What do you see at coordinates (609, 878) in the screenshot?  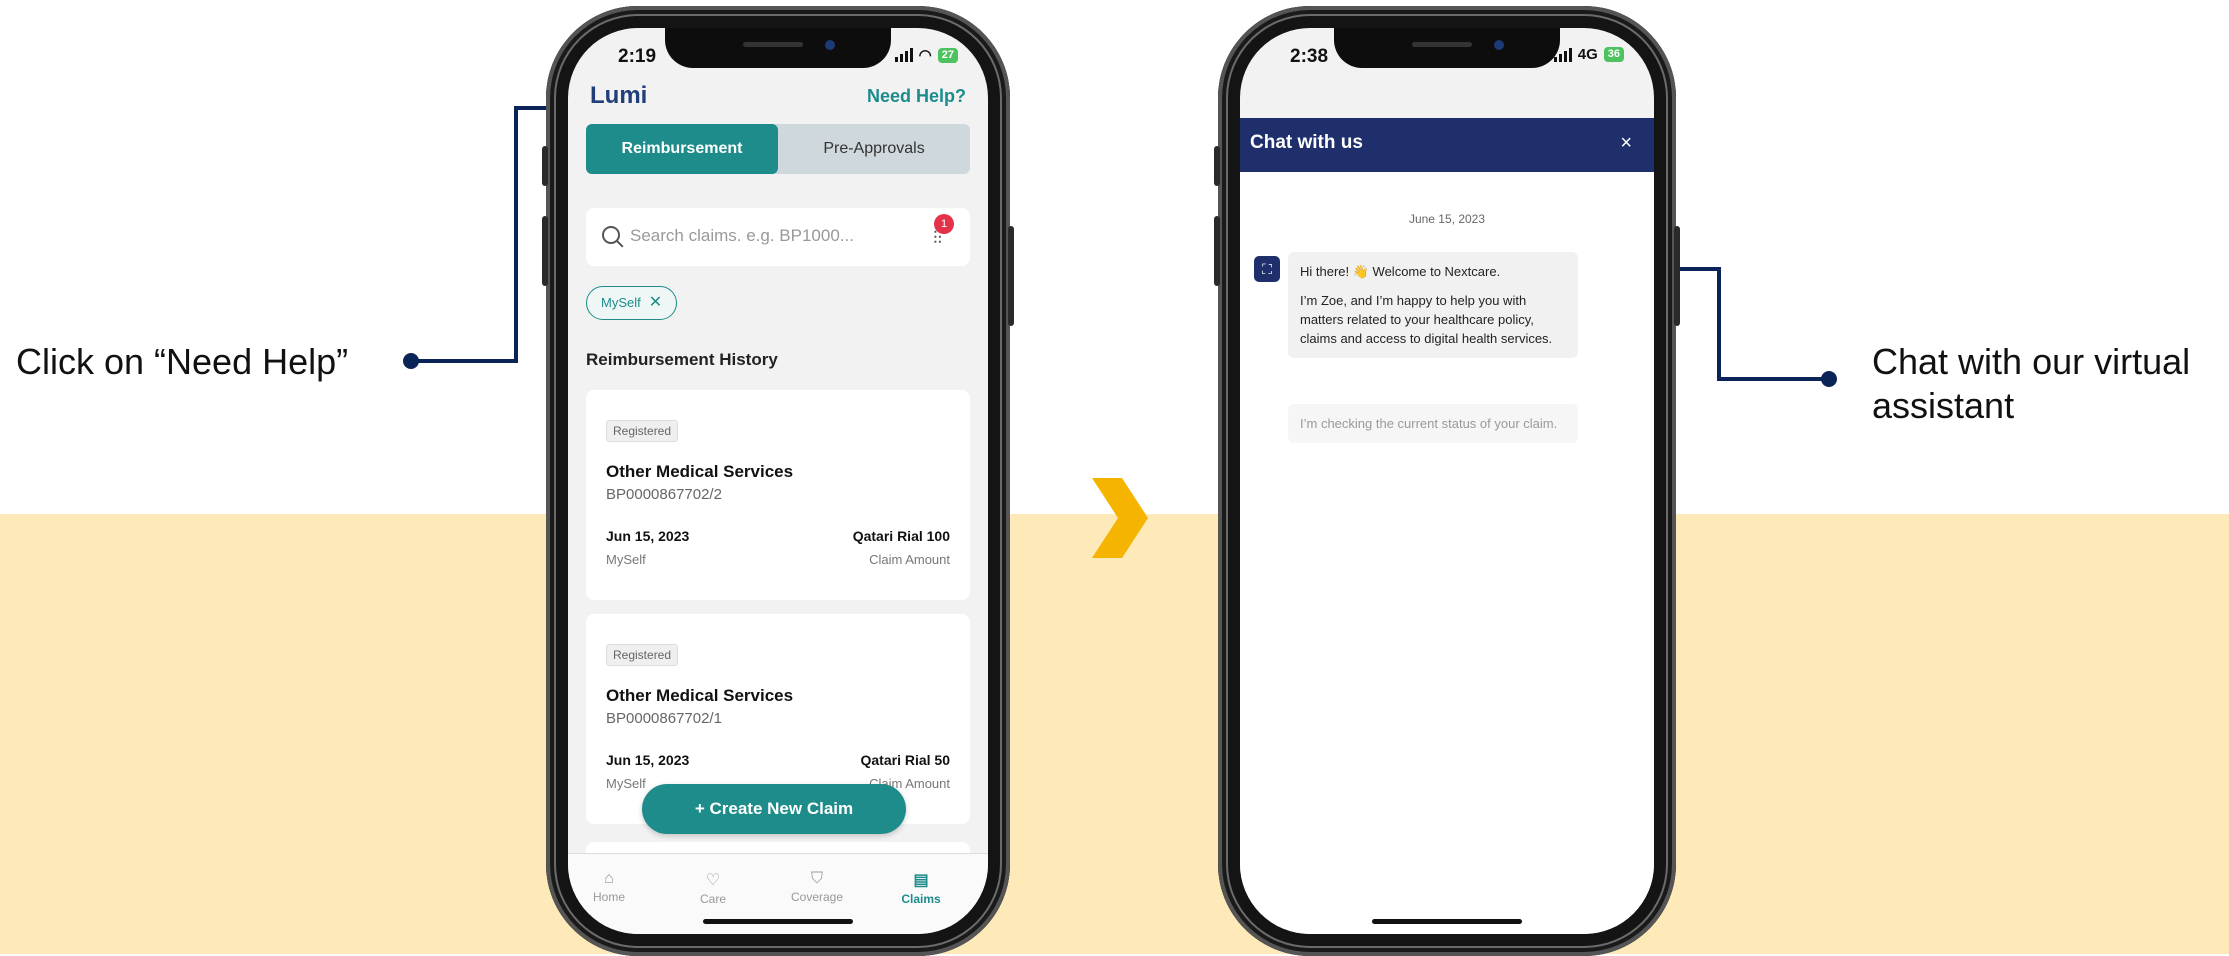 I see `home-icon: ⌂` at bounding box center [609, 878].